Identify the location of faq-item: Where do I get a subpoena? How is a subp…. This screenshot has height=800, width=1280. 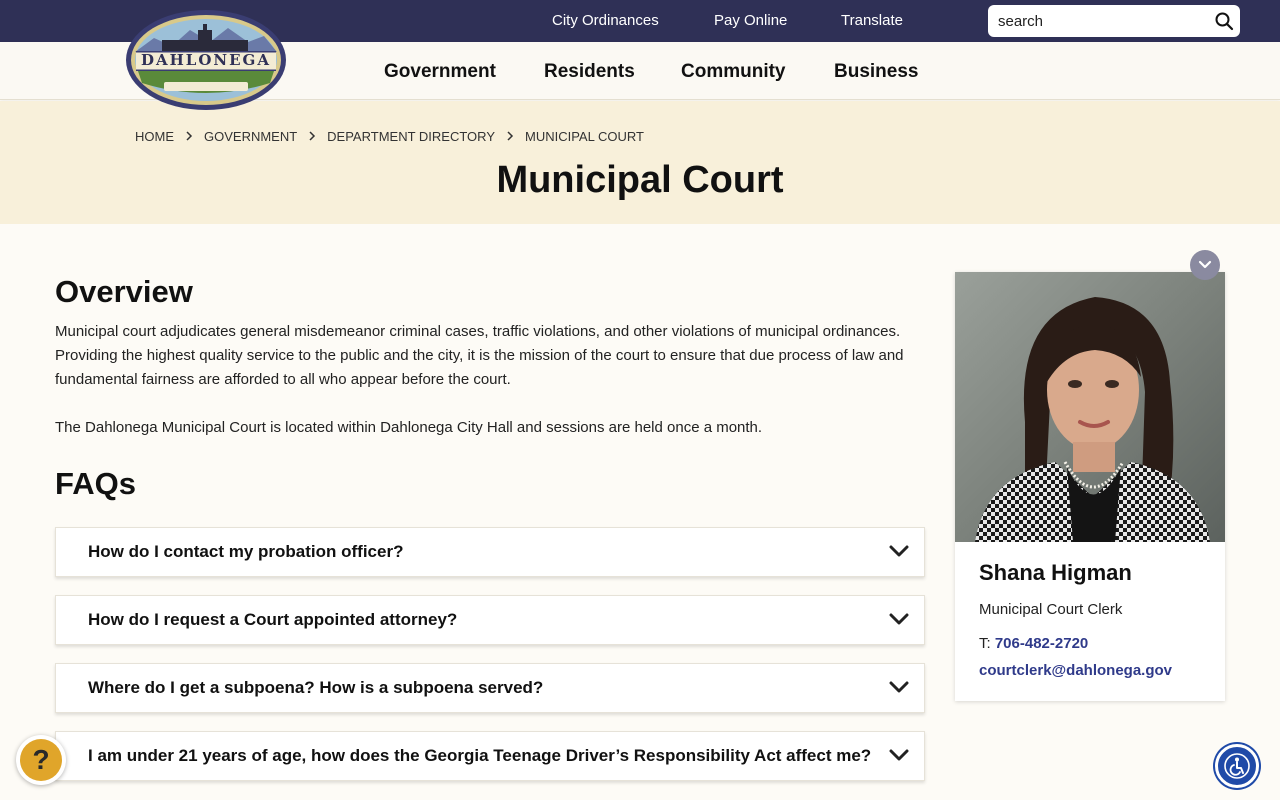
(490, 688).